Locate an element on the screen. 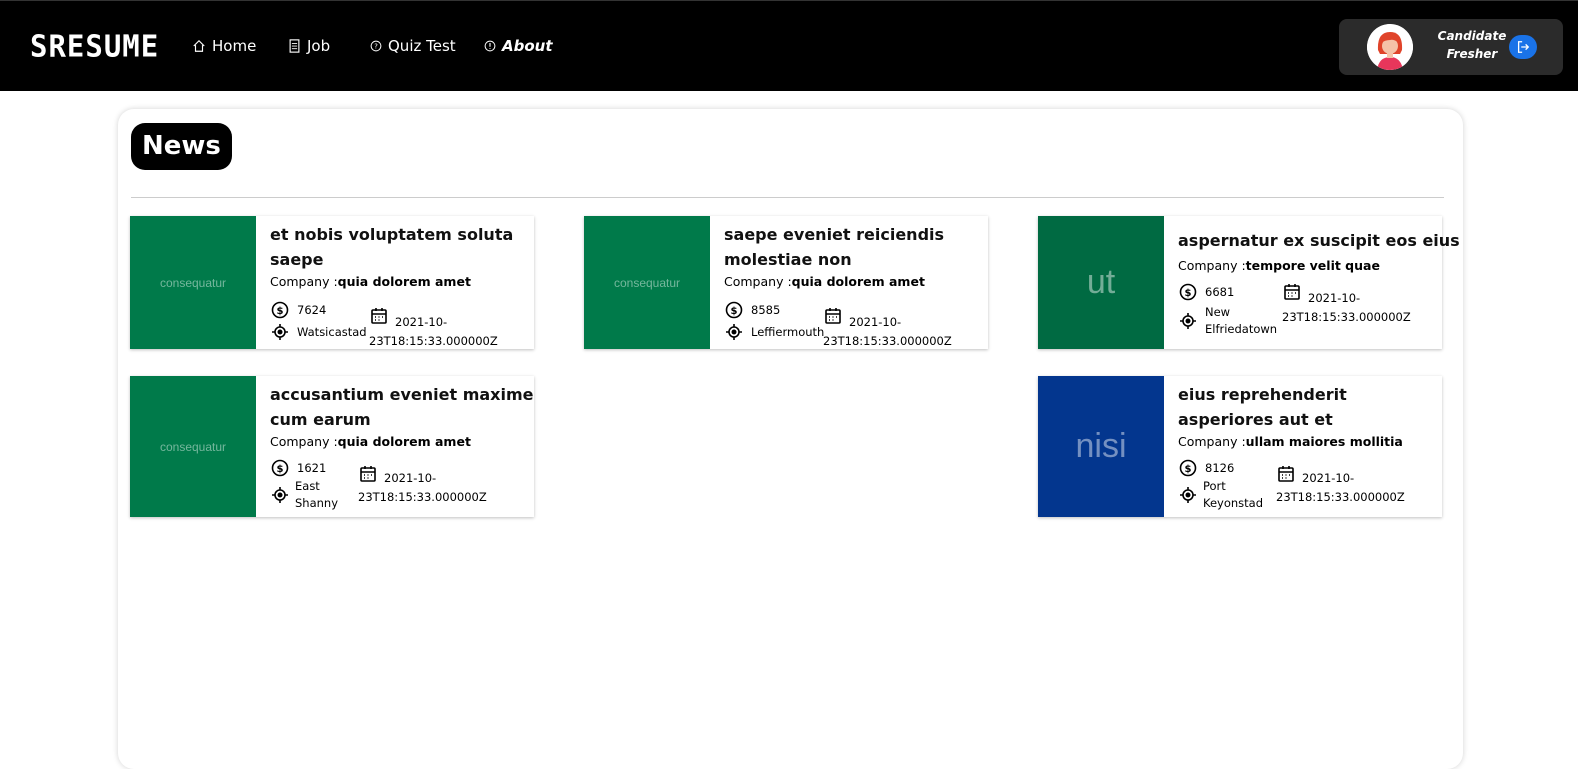 The width and height of the screenshot is (1578, 769). user-level: Fresher is located at coordinates (1472, 54).